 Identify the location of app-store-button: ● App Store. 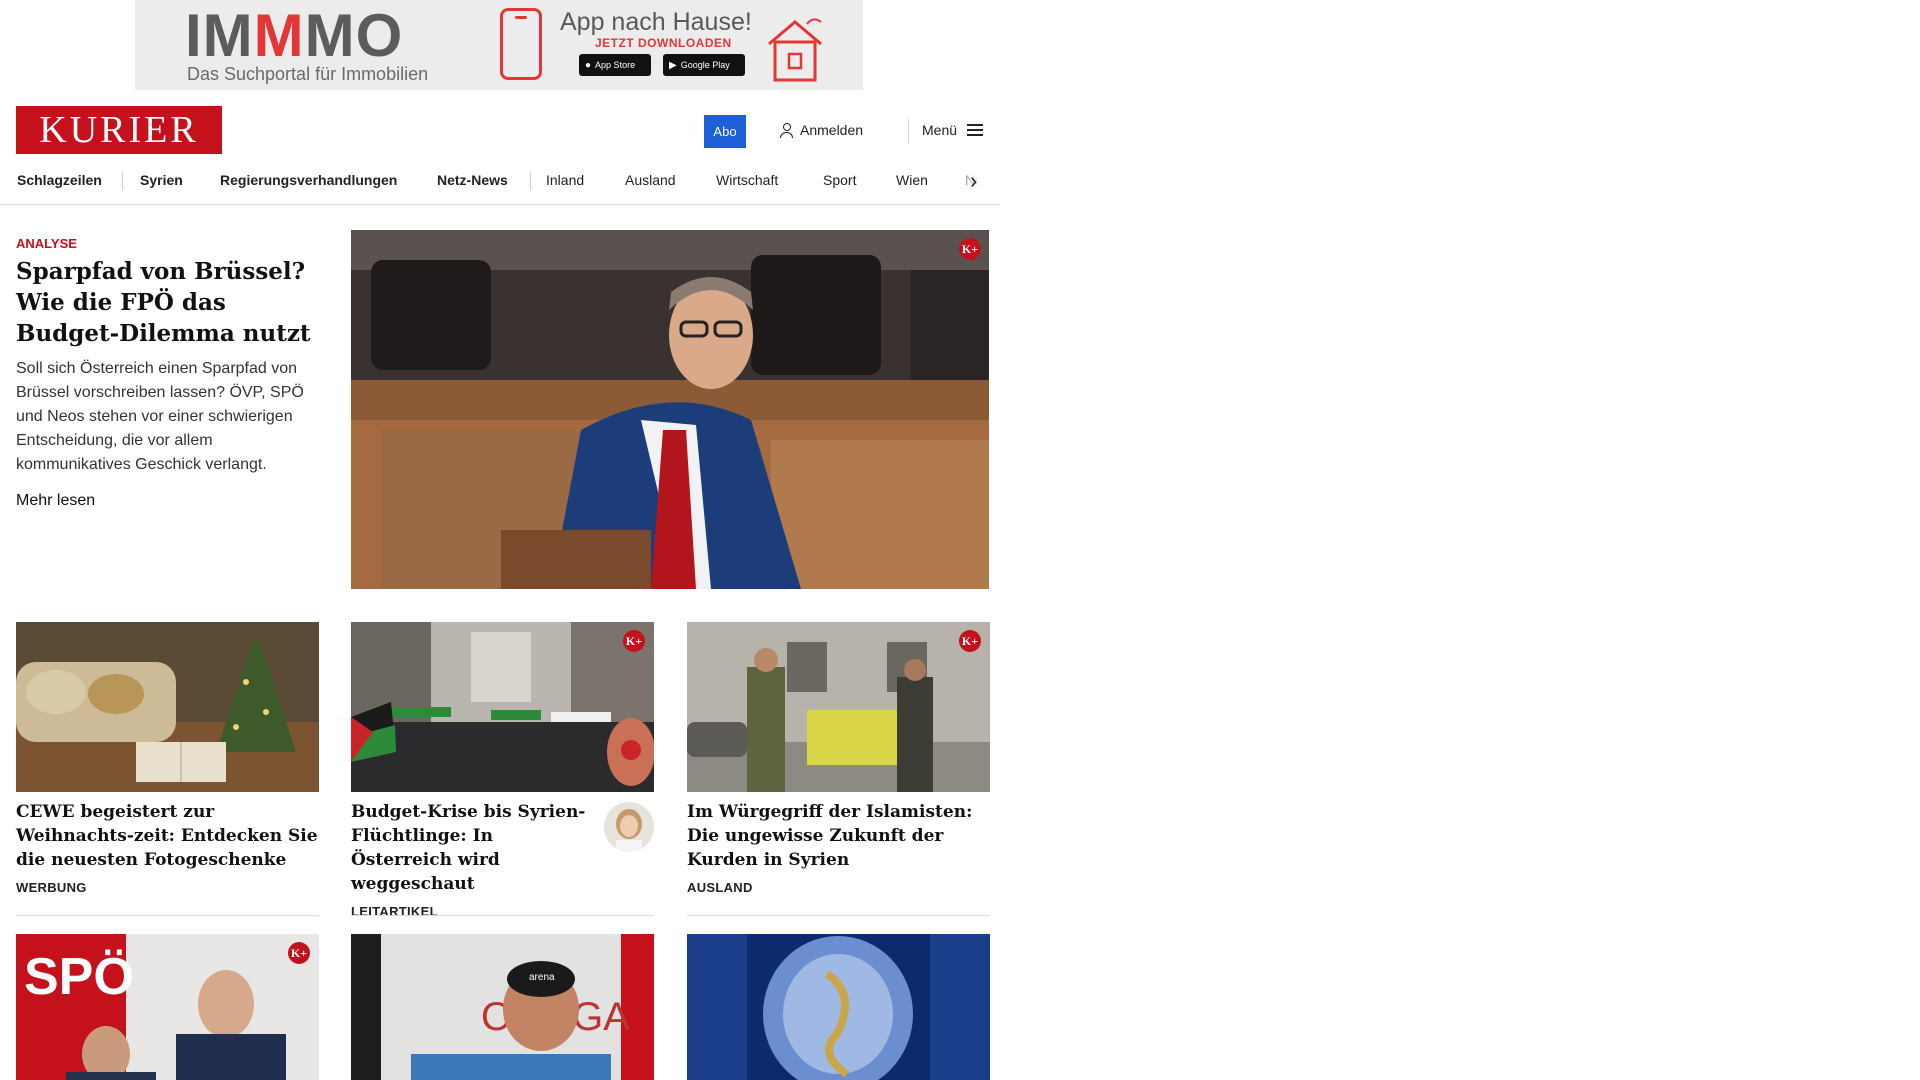
(615, 65).